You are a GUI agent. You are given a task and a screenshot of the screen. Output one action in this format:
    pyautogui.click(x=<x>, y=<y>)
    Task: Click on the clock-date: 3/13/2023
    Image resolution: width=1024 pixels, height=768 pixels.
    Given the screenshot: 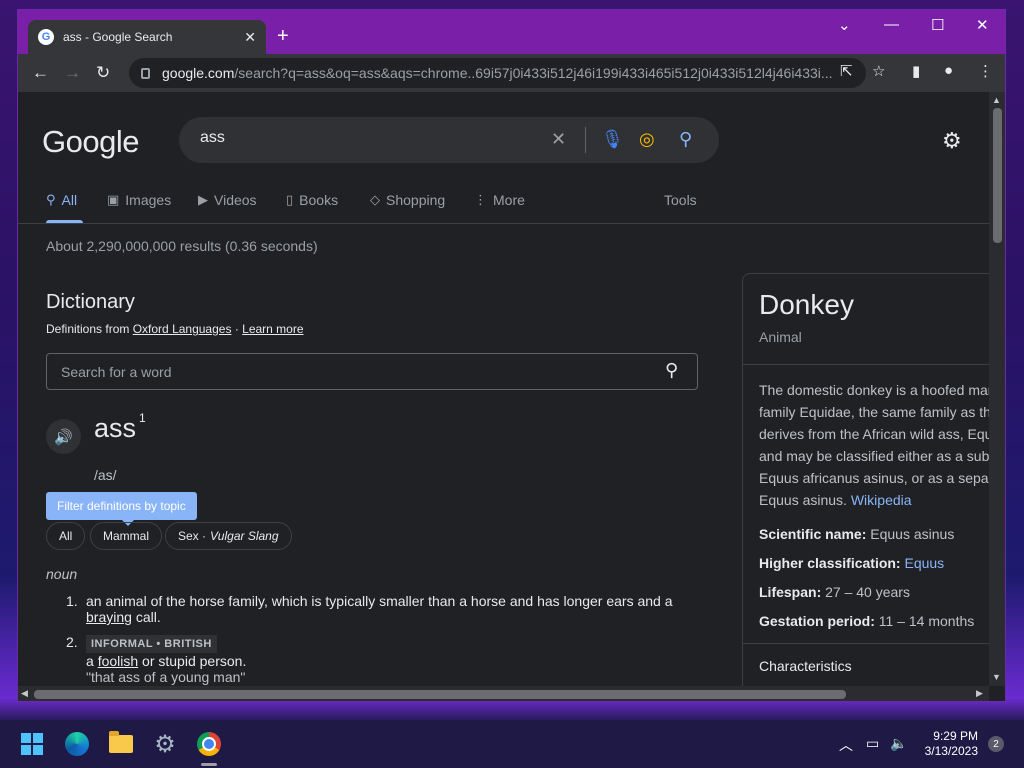 What is the action you would take?
    pyautogui.click(x=951, y=751)
    